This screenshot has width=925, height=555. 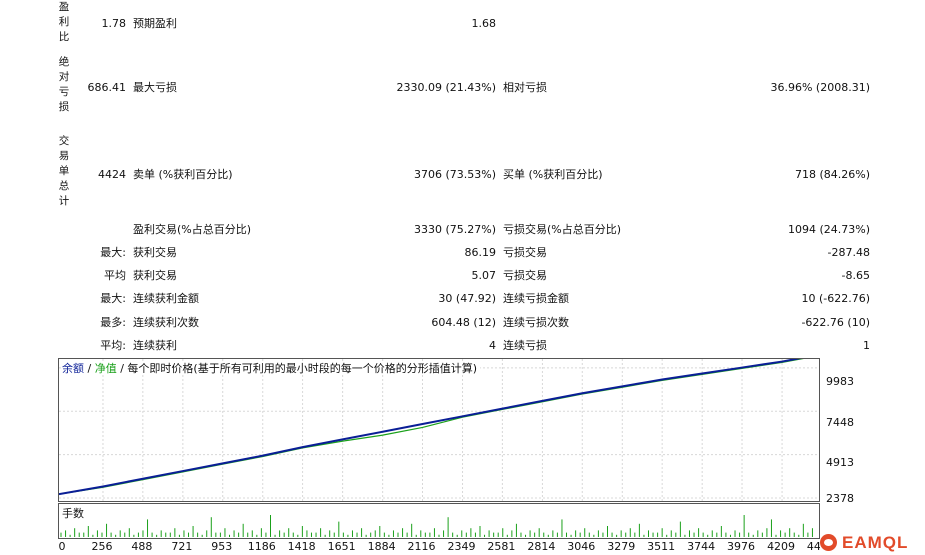 I want to click on maximal-prefix: 最多:, so click(x=113, y=322).